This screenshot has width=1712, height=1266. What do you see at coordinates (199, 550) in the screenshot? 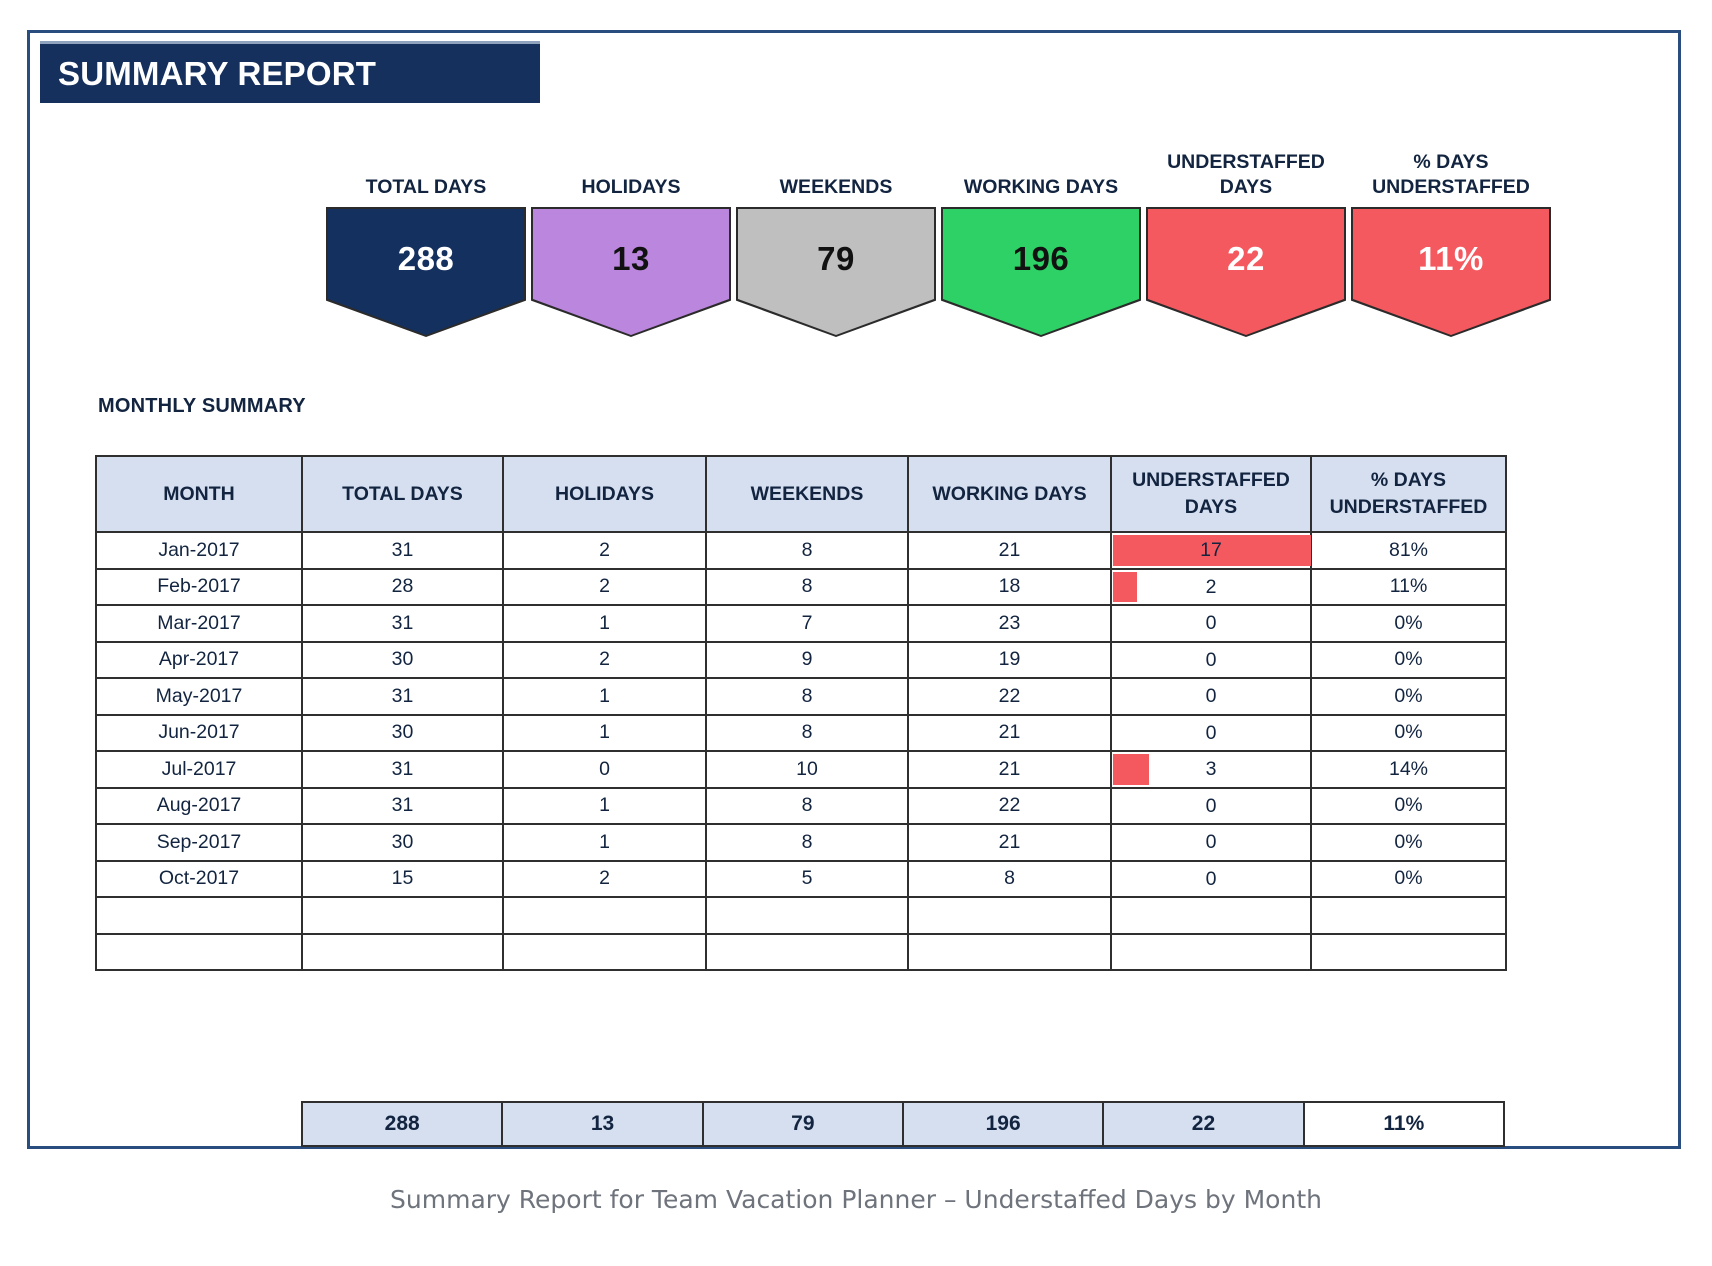
I see `cell-month: Jan-2017` at bounding box center [199, 550].